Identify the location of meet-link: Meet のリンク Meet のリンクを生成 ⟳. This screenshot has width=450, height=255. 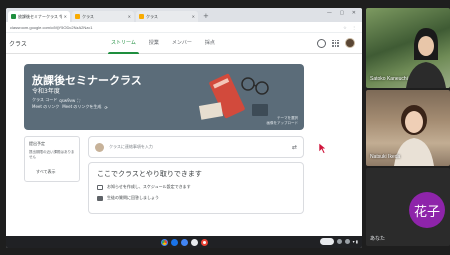
(70, 107).